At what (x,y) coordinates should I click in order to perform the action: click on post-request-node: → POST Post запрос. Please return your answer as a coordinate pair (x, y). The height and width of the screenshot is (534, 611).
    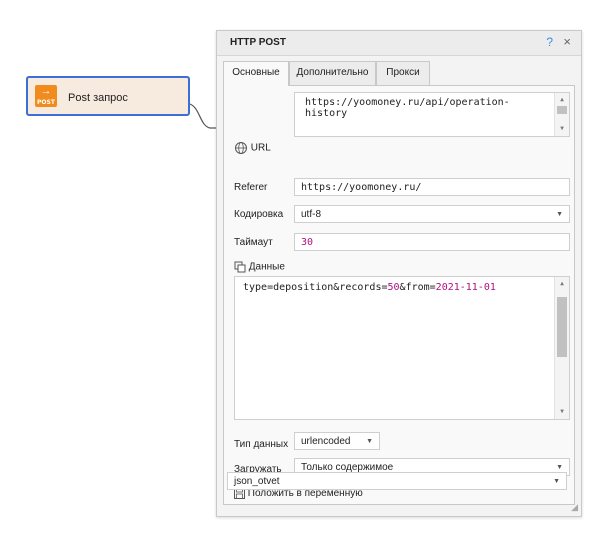
    Looking at the image, I should click on (108, 96).